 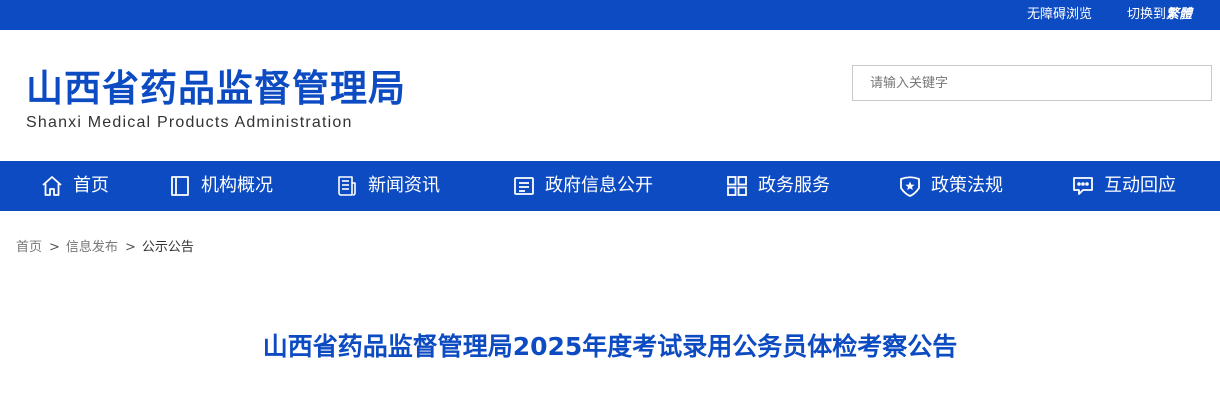 What do you see at coordinates (910, 186) in the screenshot?
I see `shield-star-icon` at bounding box center [910, 186].